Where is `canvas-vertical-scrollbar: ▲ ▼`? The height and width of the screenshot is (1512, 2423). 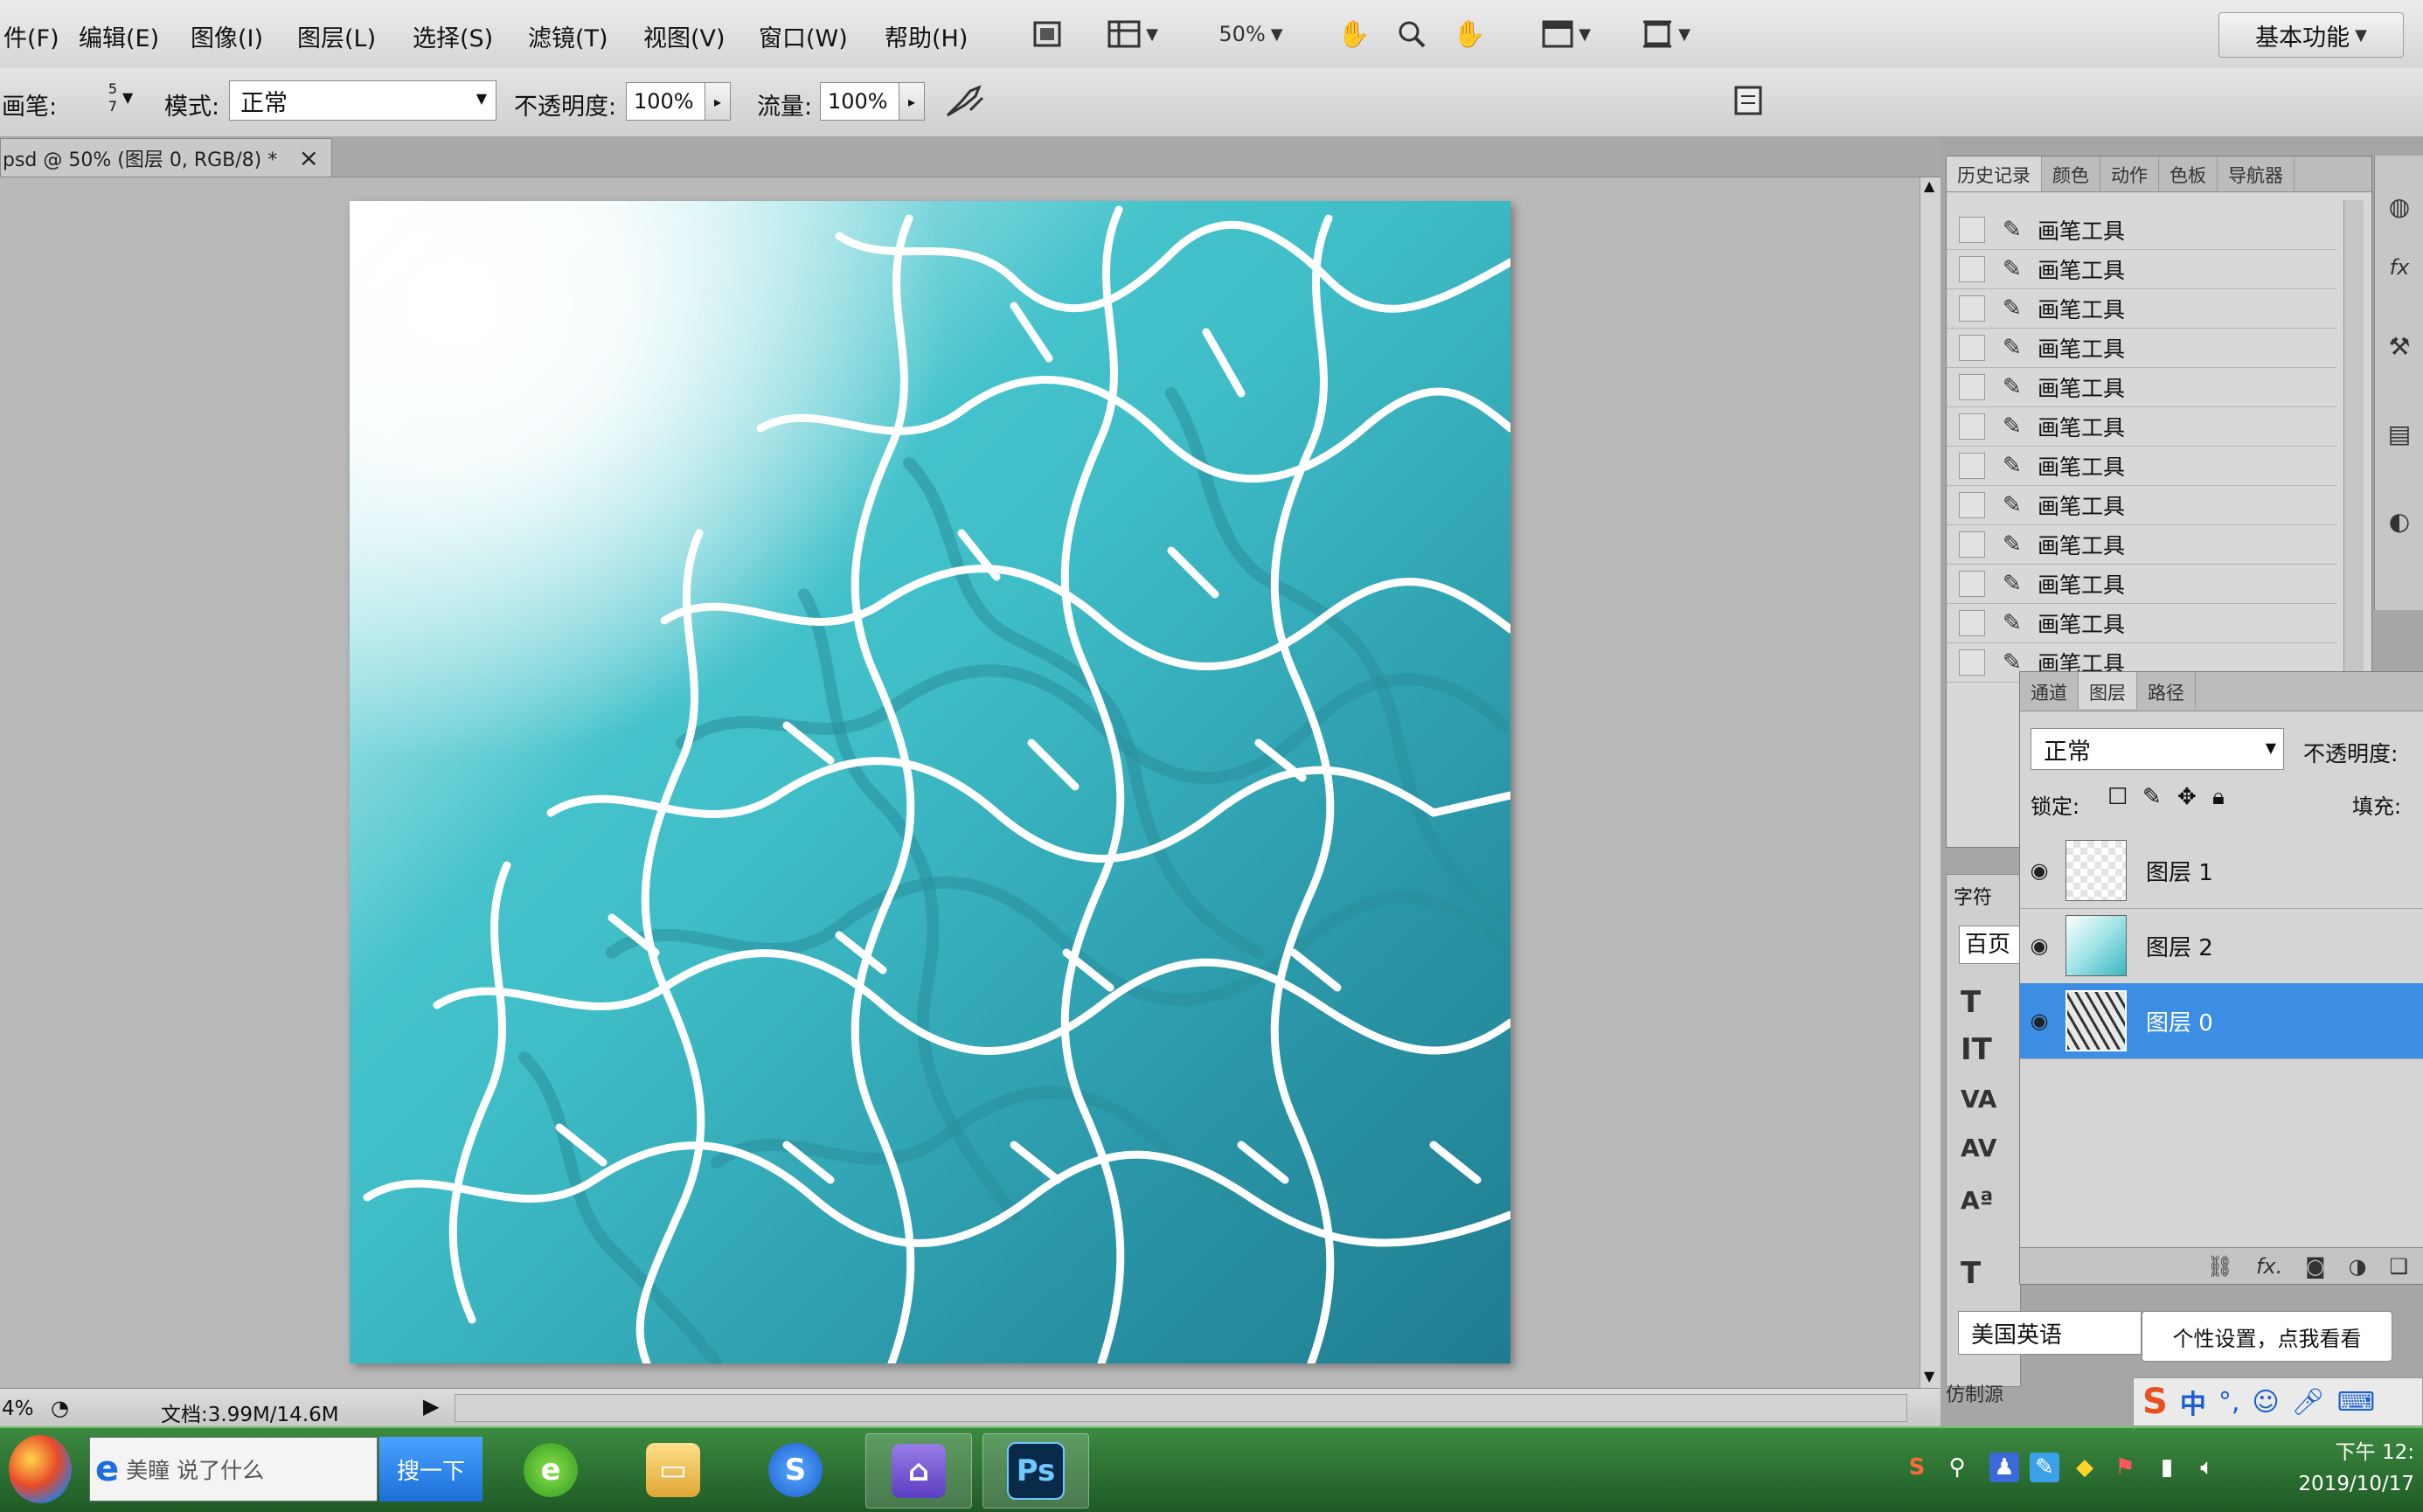 canvas-vertical-scrollbar: ▲ ▼ is located at coordinates (1930, 782).